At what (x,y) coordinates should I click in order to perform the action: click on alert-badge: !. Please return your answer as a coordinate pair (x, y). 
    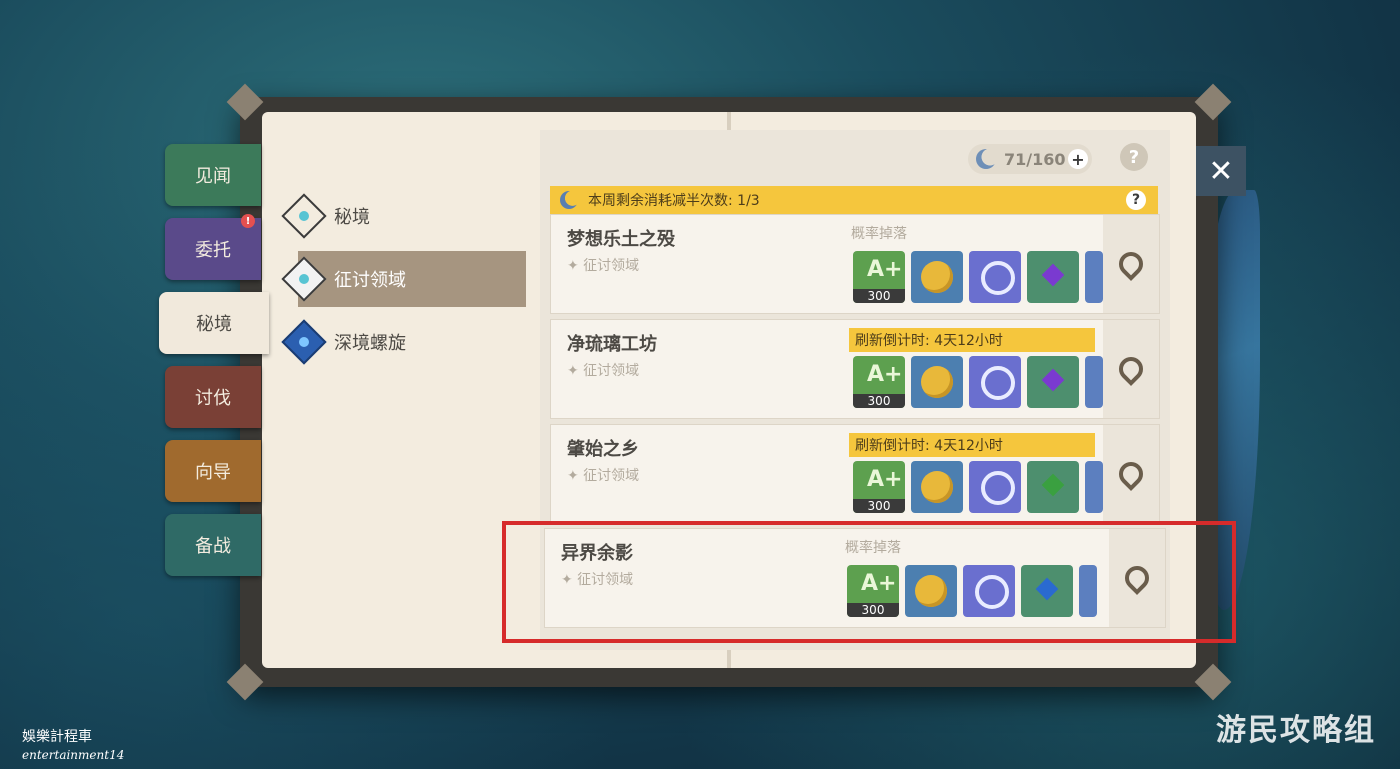
    Looking at the image, I should click on (248, 221).